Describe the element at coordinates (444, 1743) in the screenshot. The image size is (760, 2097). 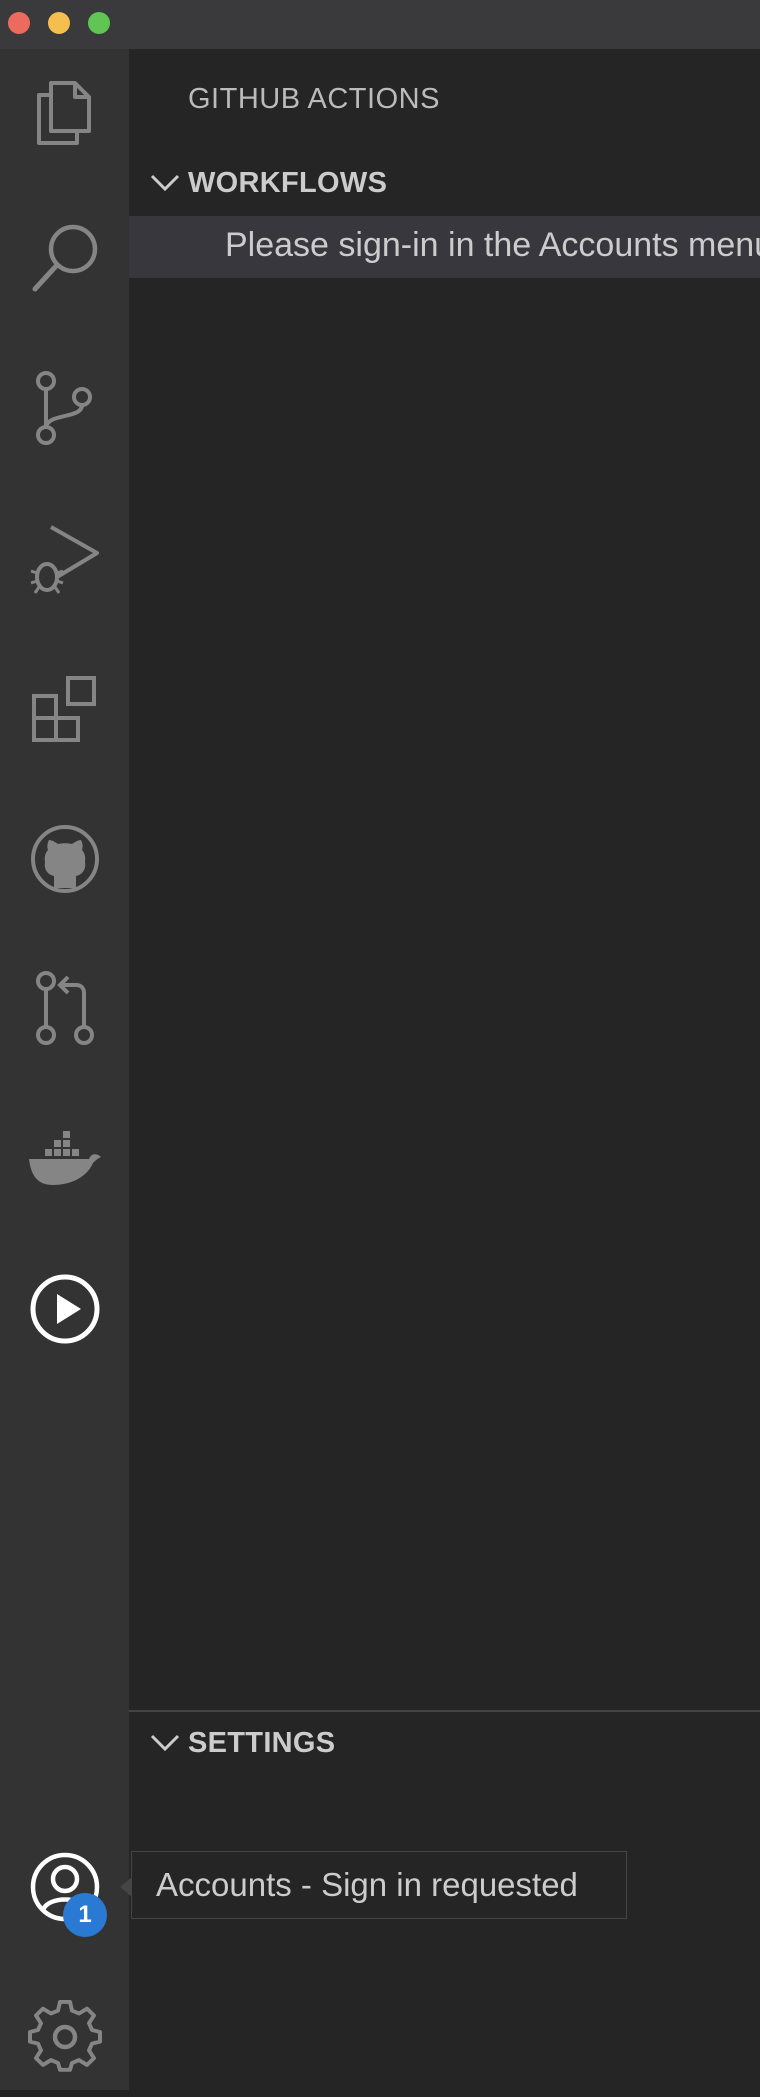
I see `section-settings-header: SETTINGS` at that location.